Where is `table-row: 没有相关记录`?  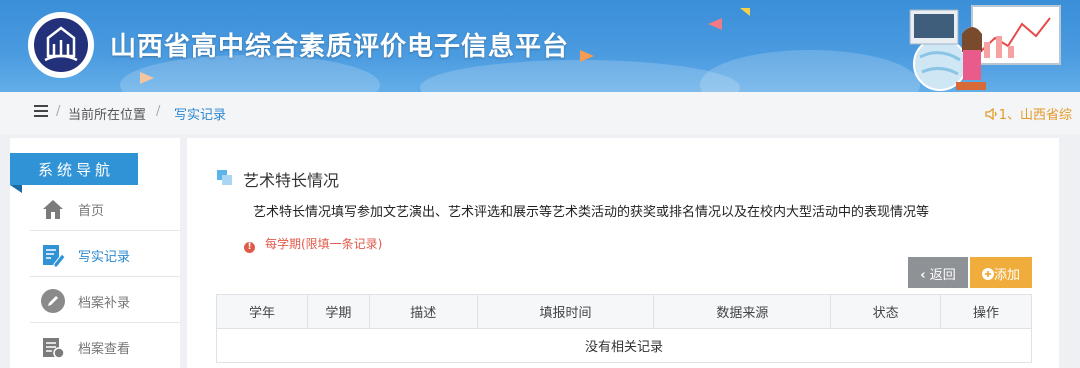 table-row: 没有相关记录 is located at coordinates (624, 345).